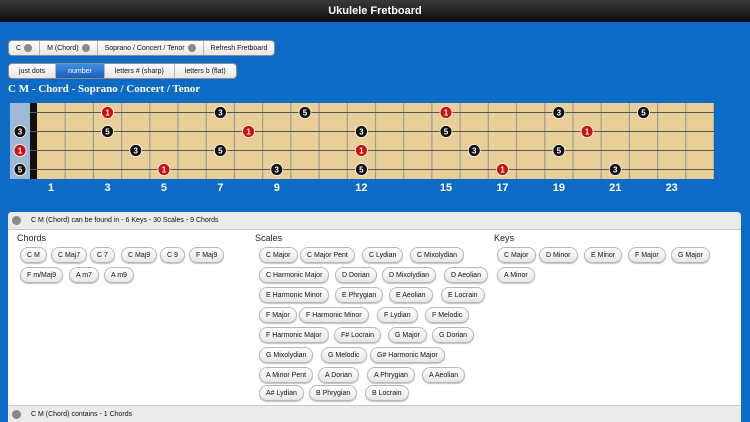 The height and width of the screenshot is (422, 750). I want to click on fret-number: 7, so click(220, 188).